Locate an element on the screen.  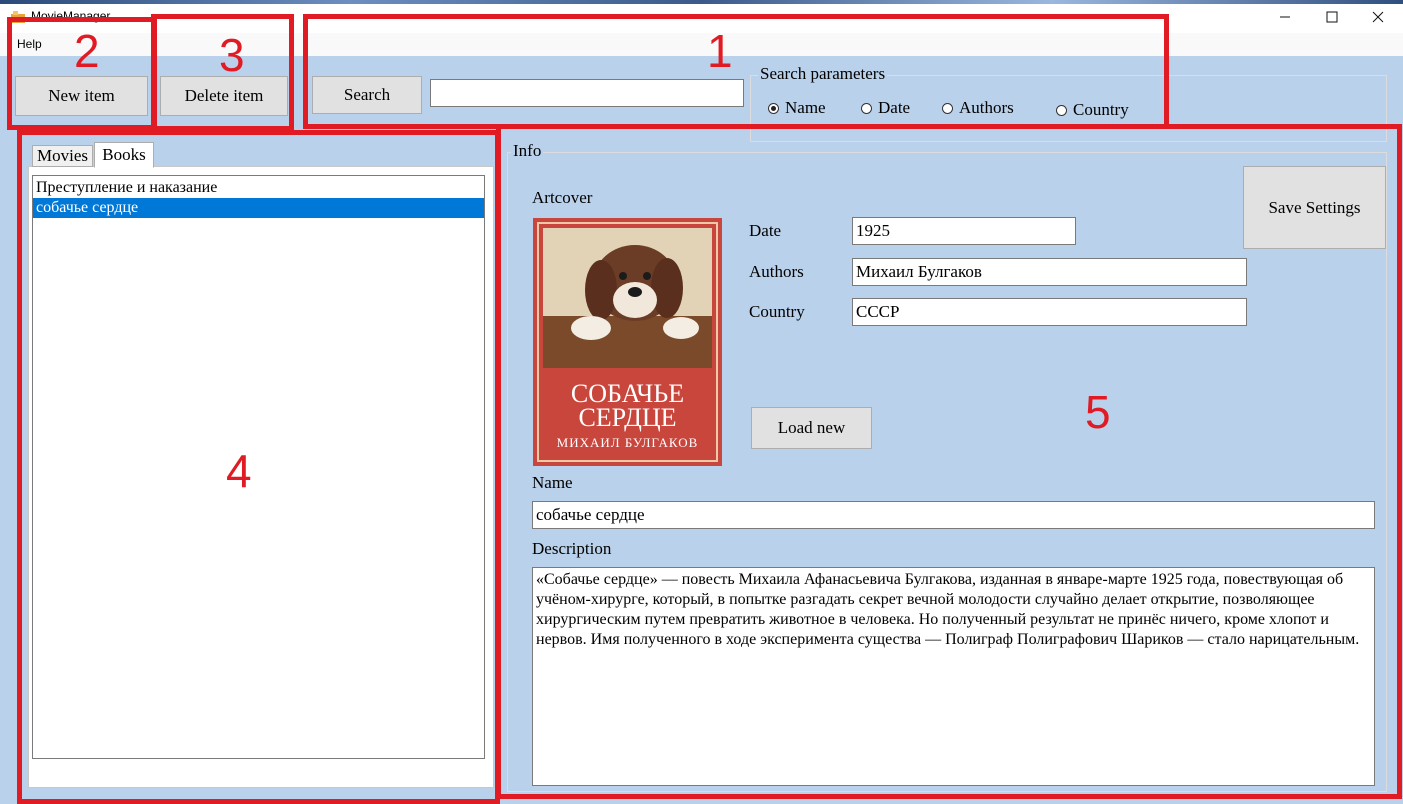
annotation-number-1: 1 is located at coordinates (720, 51).